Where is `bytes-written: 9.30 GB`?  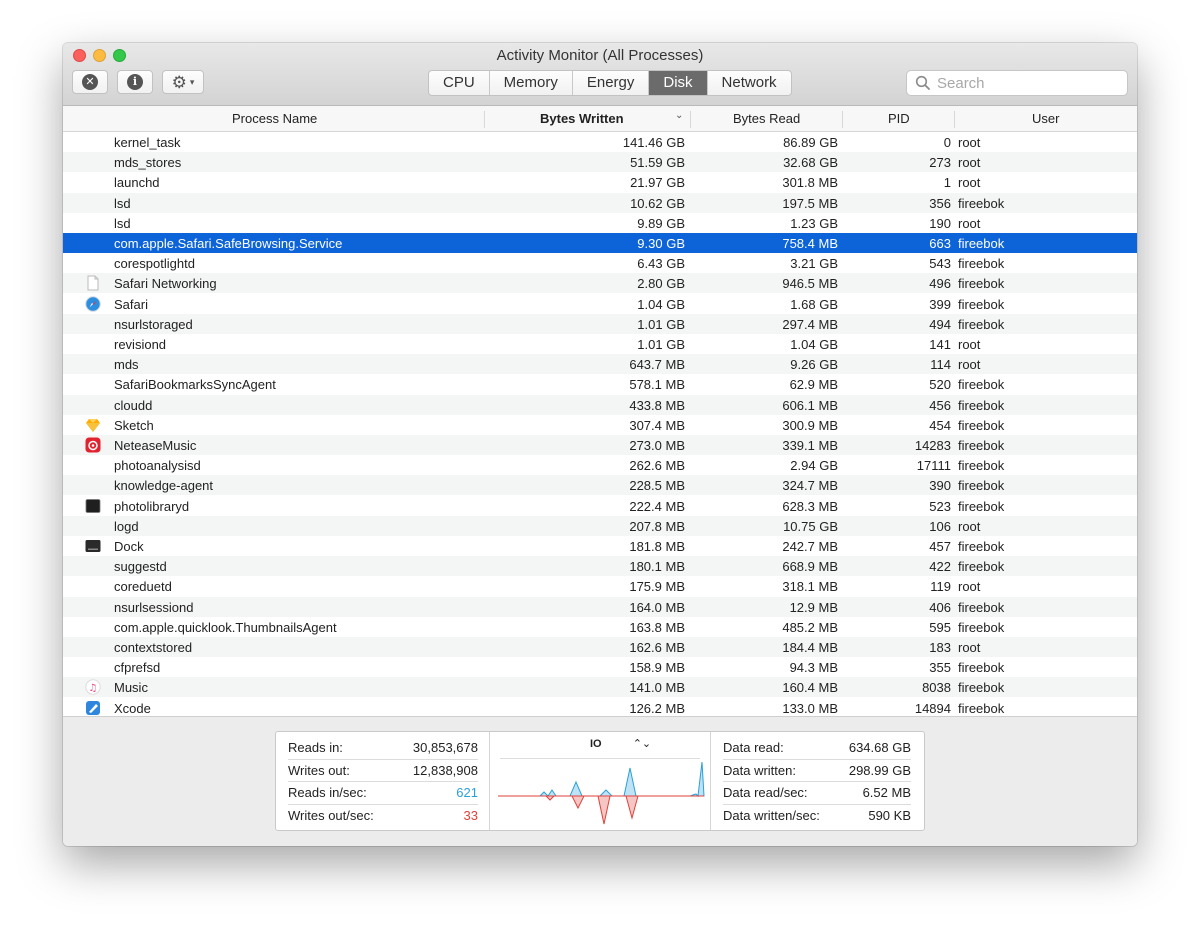 bytes-written: 9.30 GB is located at coordinates (661, 243).